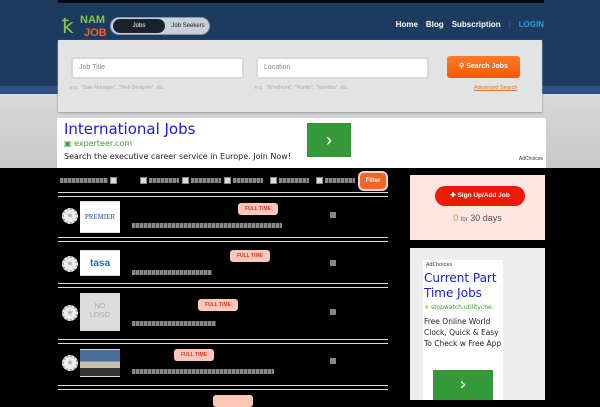 Image resolution: width=600 pixels, height=407 pixels. I want to click on job-type-badge, so click(233, 401).